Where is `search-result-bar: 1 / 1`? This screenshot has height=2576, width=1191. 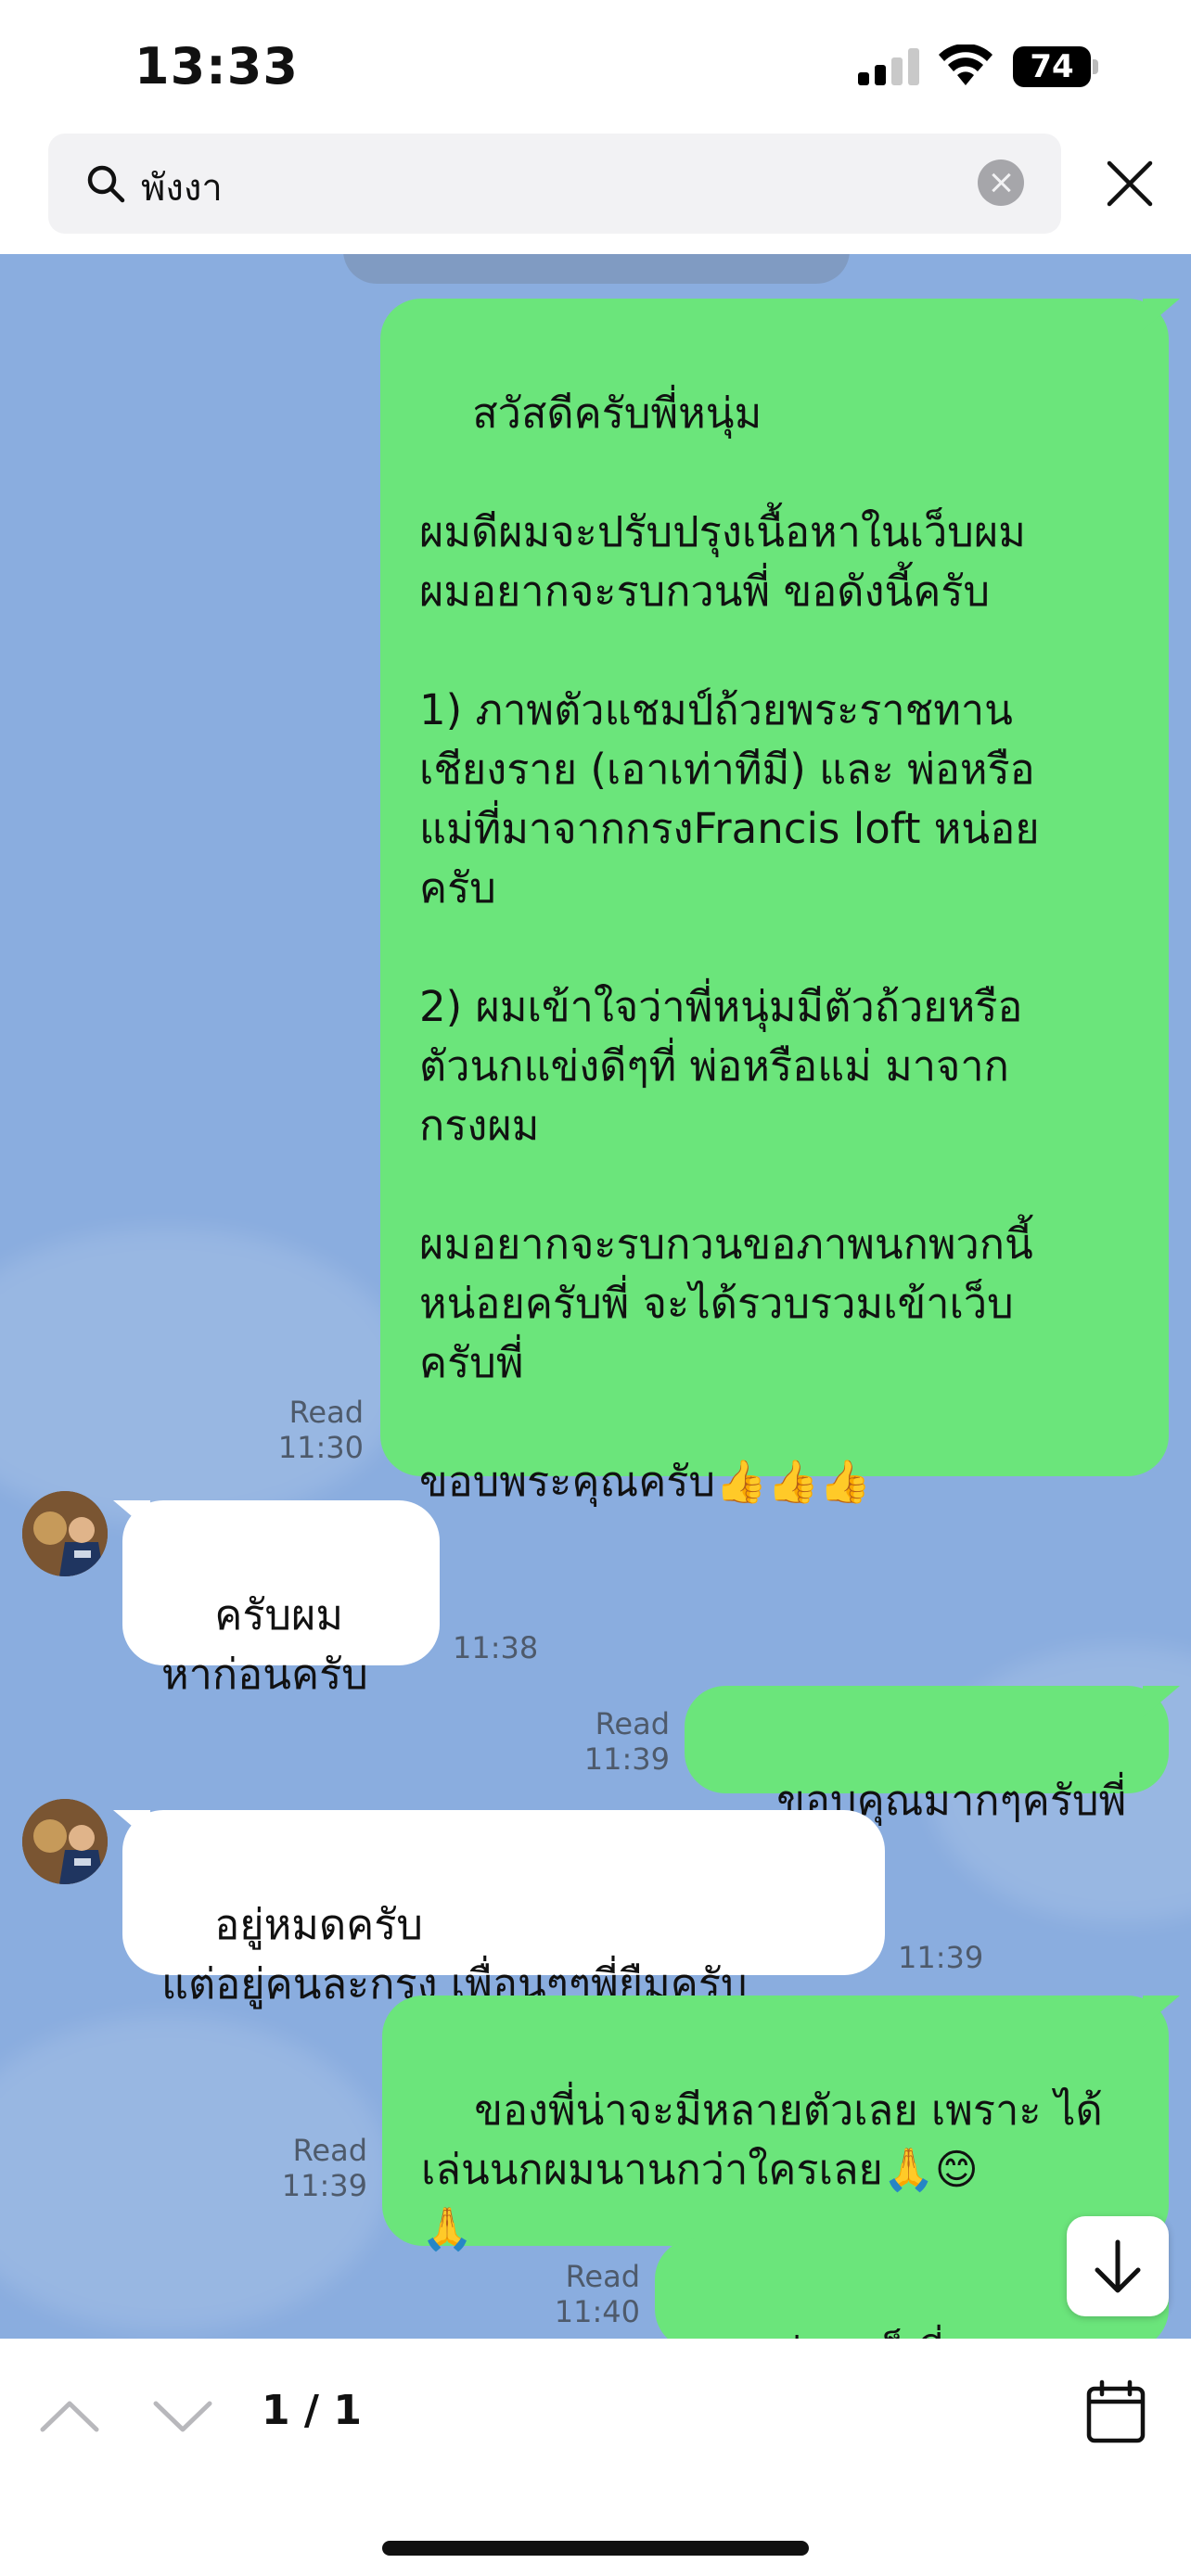 search-result-bar: 1 / 1 is located at coordinates (595, 2458).